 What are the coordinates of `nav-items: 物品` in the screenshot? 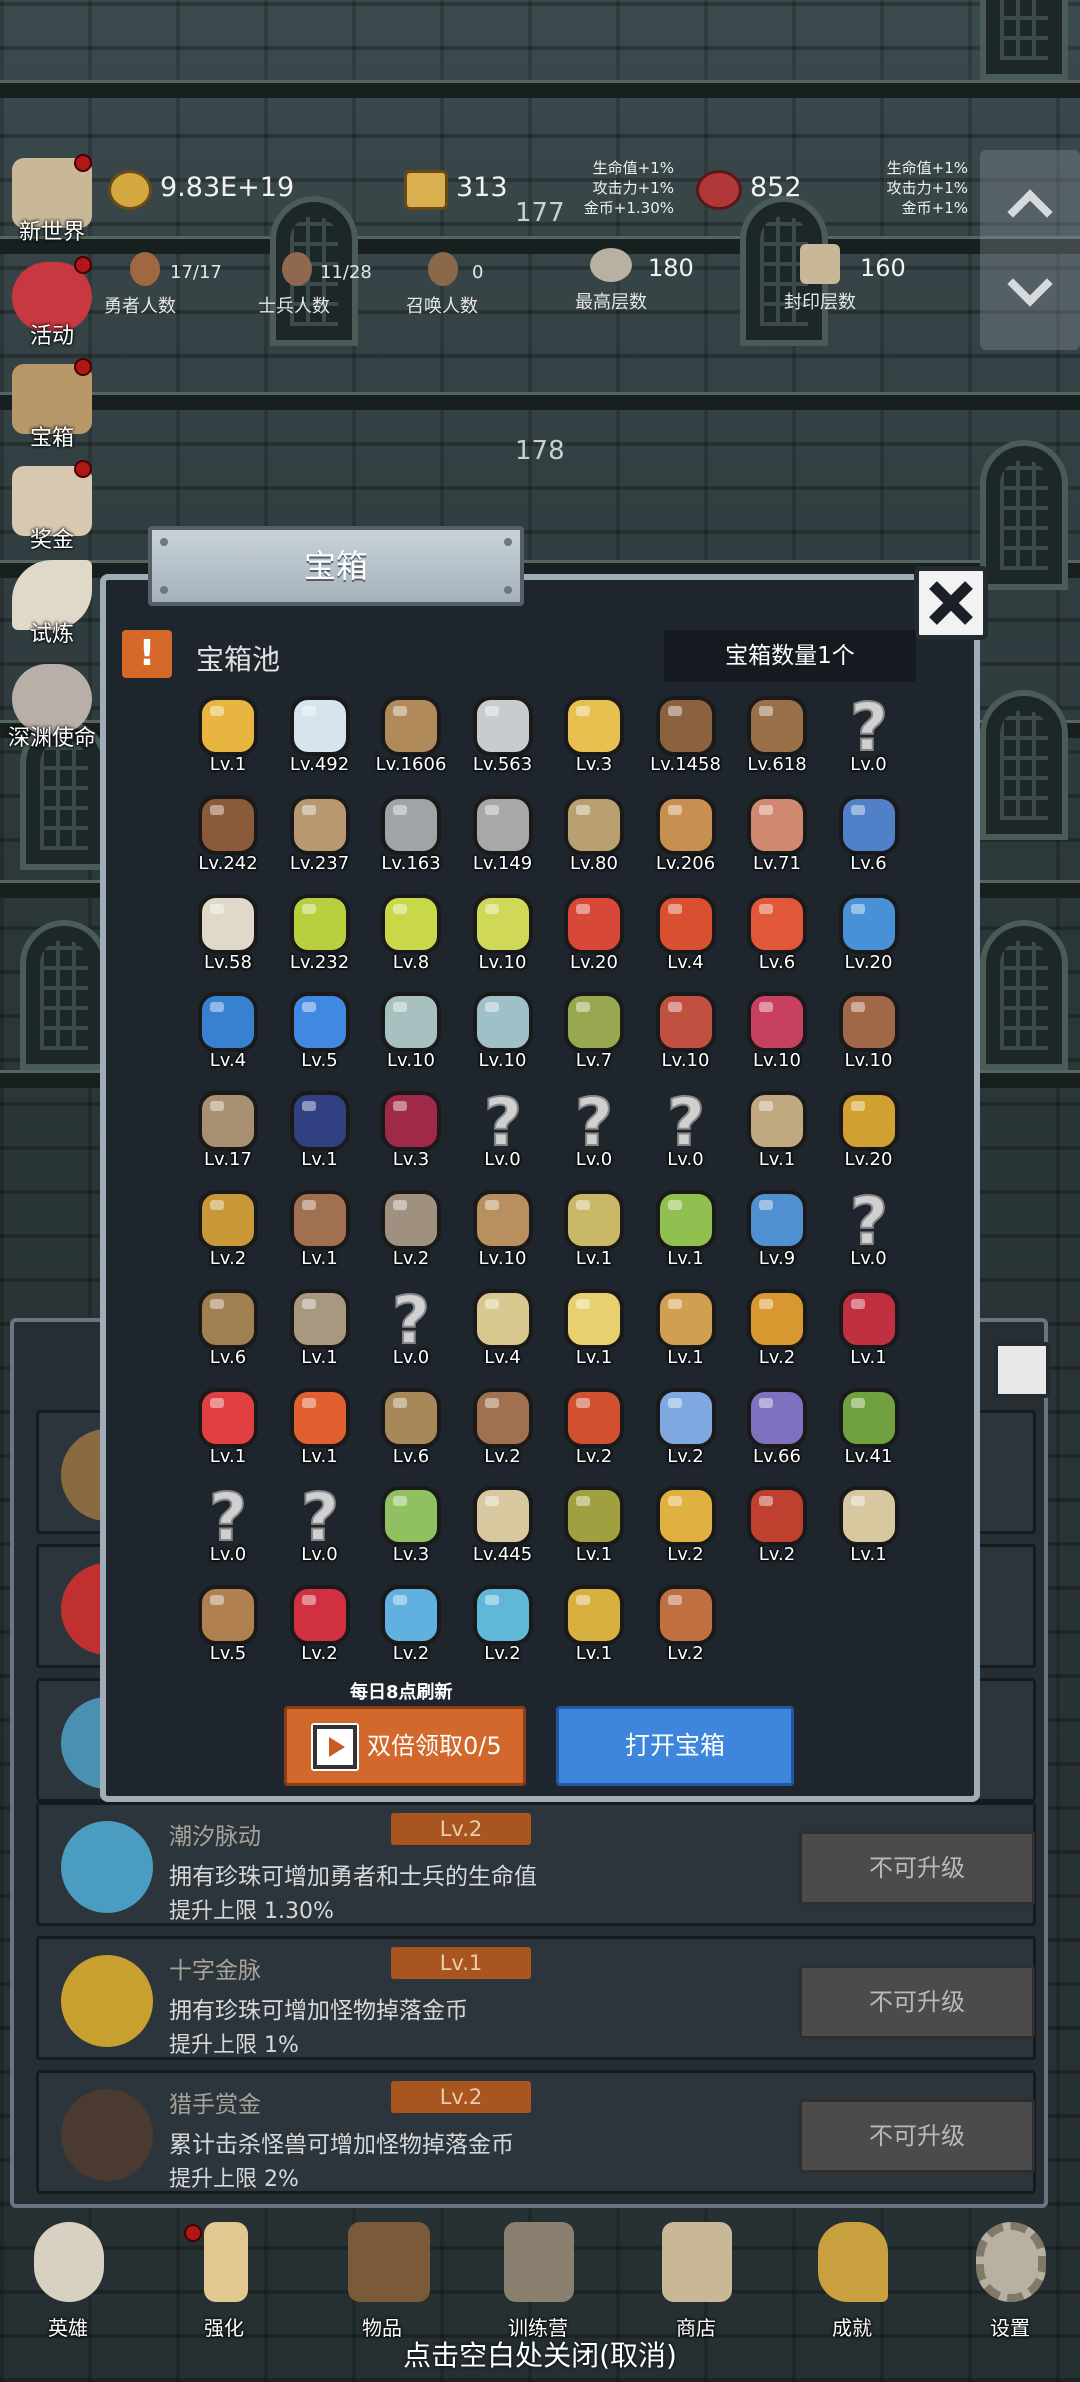 It's located at (382, 2279).